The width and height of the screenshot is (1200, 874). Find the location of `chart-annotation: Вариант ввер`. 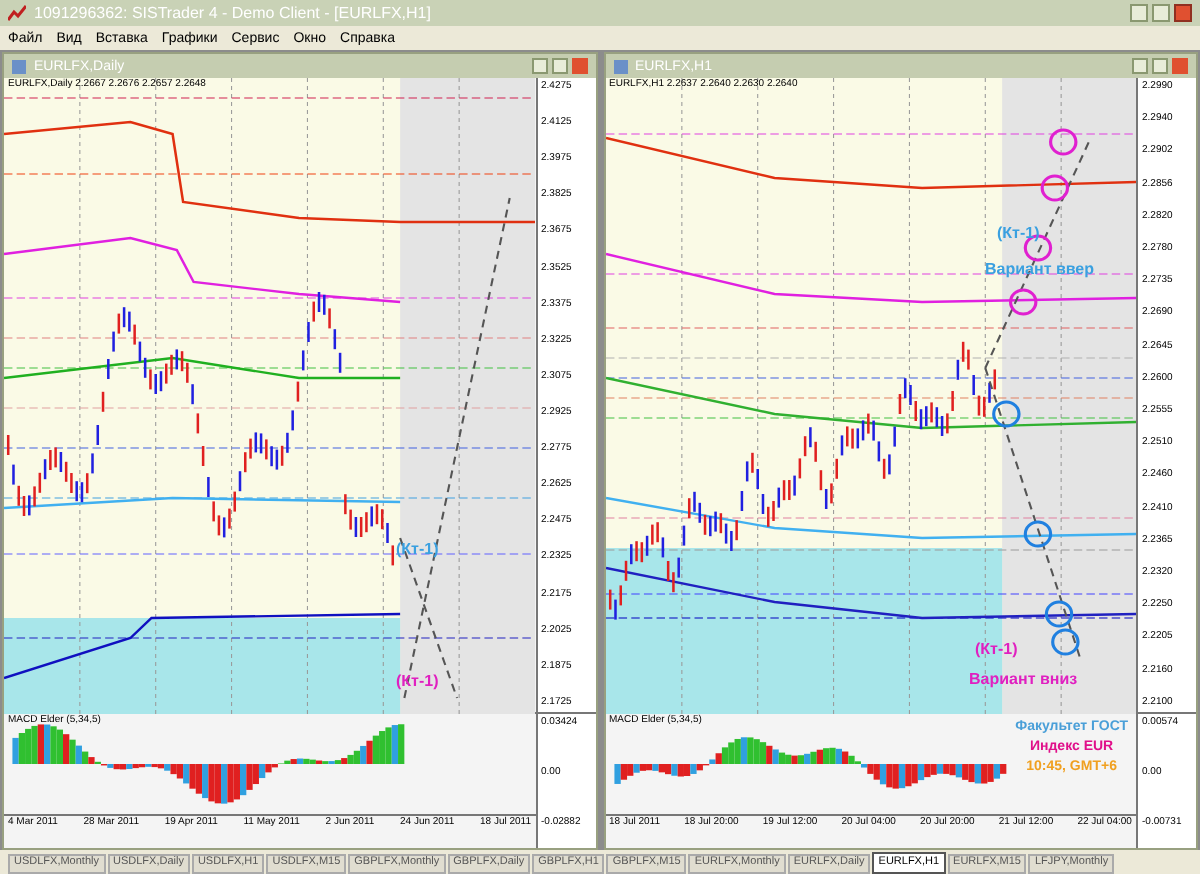

chart-annotation: Вариант ввер is located at coordinates (1040, 270).